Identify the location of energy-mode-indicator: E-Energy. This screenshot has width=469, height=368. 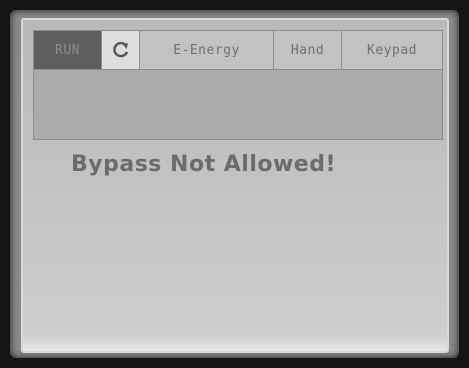
(207, 50).